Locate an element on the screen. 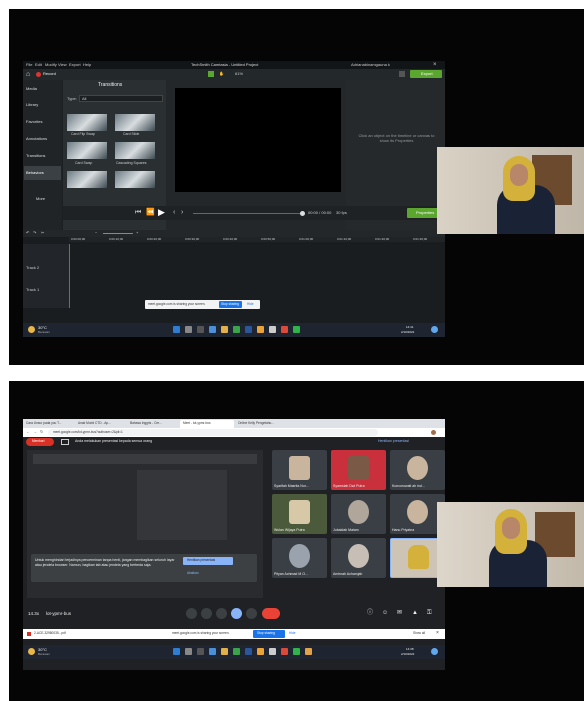 This screenshot has width=584, height=701. sidebar-item-media: Media is located at coordinates (31, 89).